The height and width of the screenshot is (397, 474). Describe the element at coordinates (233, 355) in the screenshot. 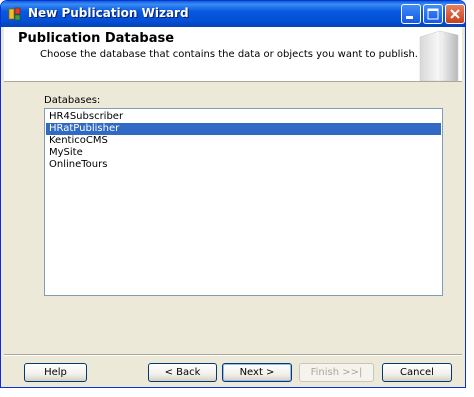

I see `footer-divider` at that location.